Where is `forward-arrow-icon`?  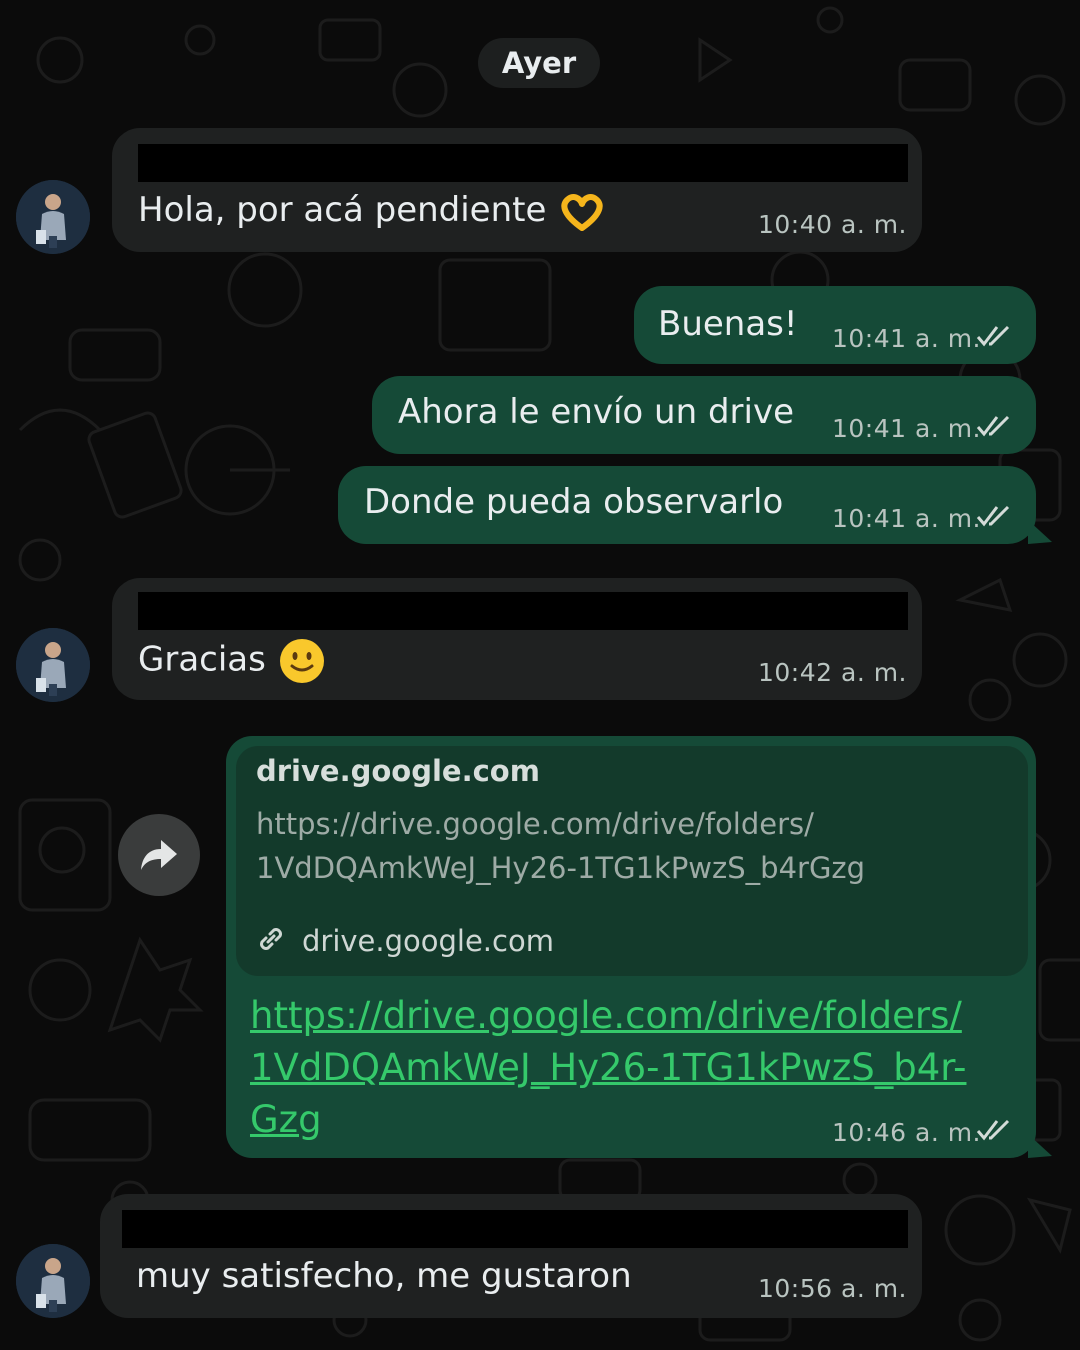 forward-arrow-icon is located at coordinates (159, 855).